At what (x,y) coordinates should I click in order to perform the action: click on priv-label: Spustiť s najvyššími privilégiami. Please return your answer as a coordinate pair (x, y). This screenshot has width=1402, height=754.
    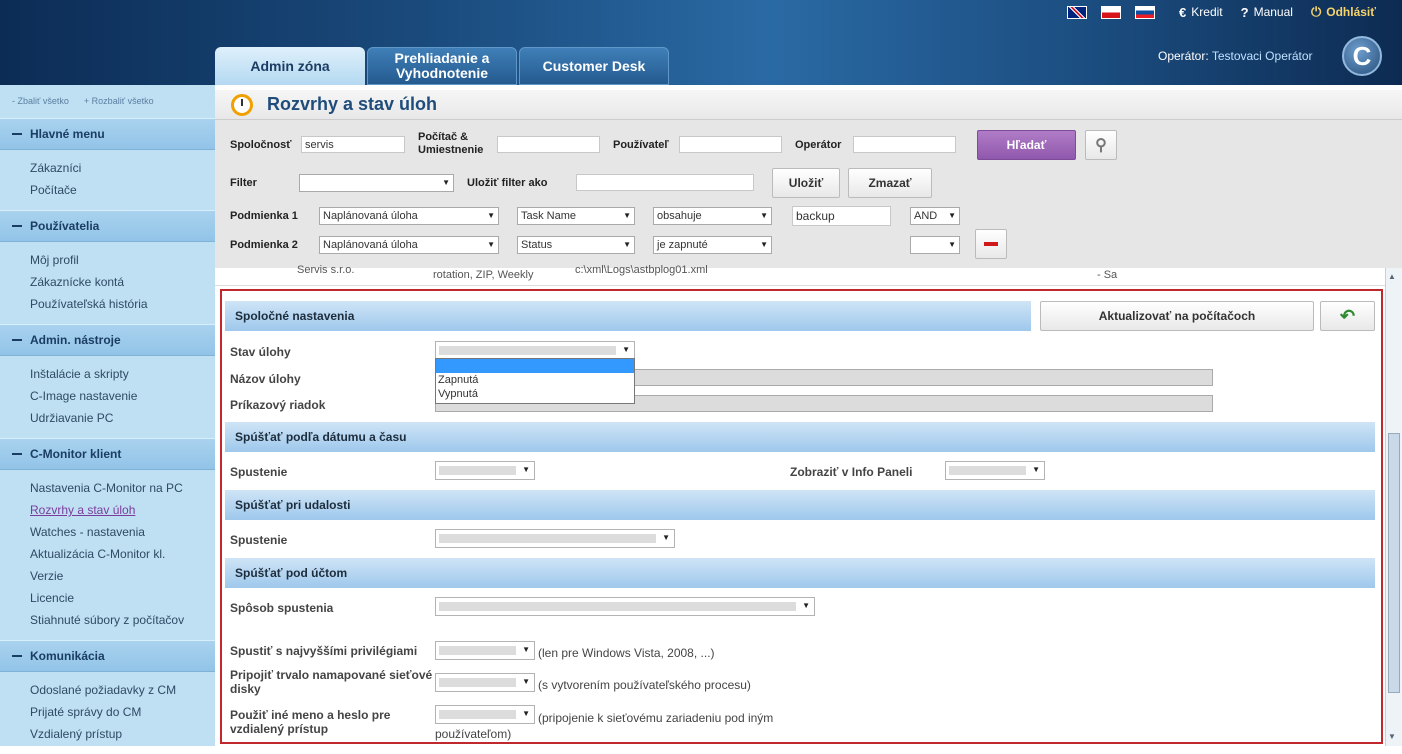
    Looking at the image, I should click on (324, 651).